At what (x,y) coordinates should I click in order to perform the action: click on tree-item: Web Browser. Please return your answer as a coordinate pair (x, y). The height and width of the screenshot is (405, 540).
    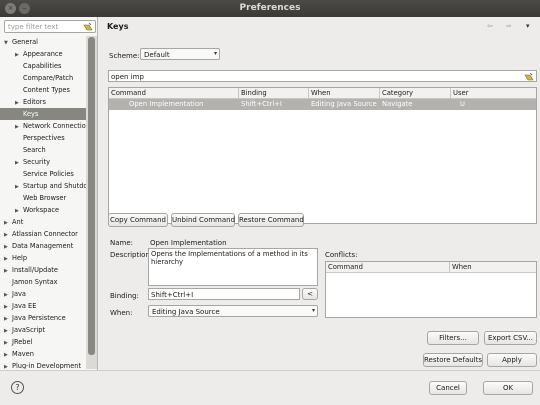
    Looking at the image, I should click on (43, 198).